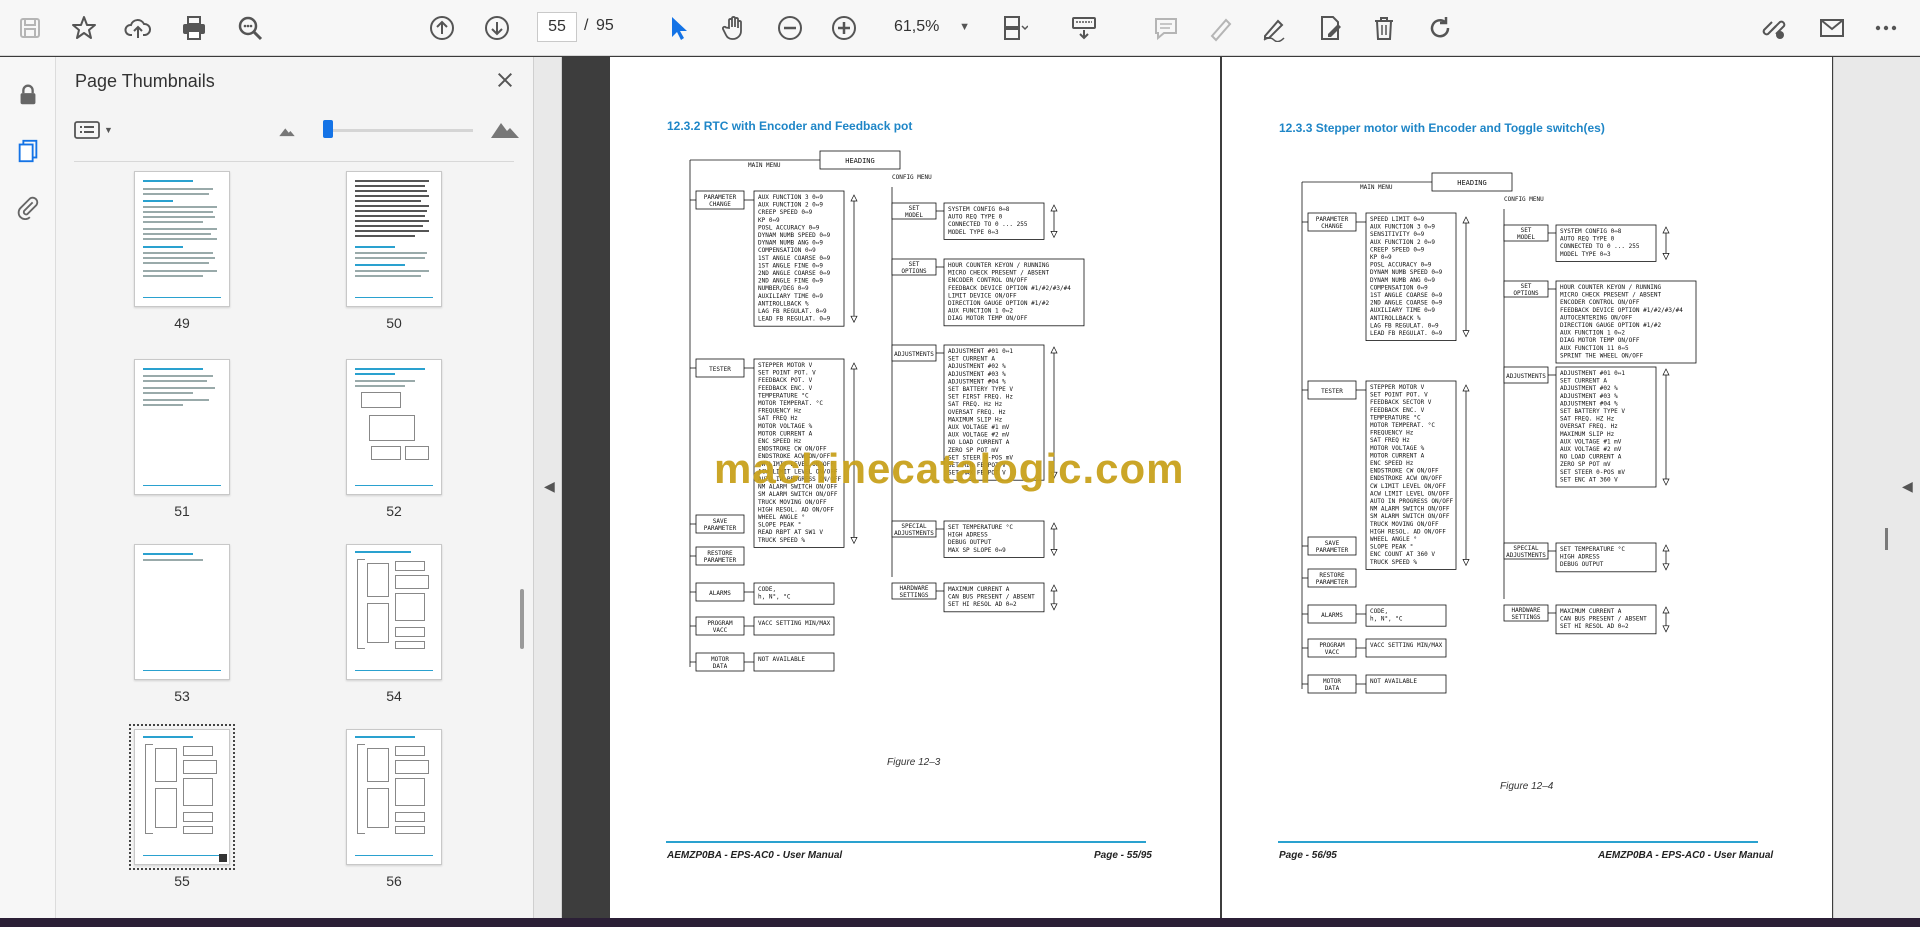 This screenshot has width=1920, height=927. What do you see at coordinates (182, 251) in the screenshot?
I see `thumbnail-page-49: 49` at bounding box center [182, 251].